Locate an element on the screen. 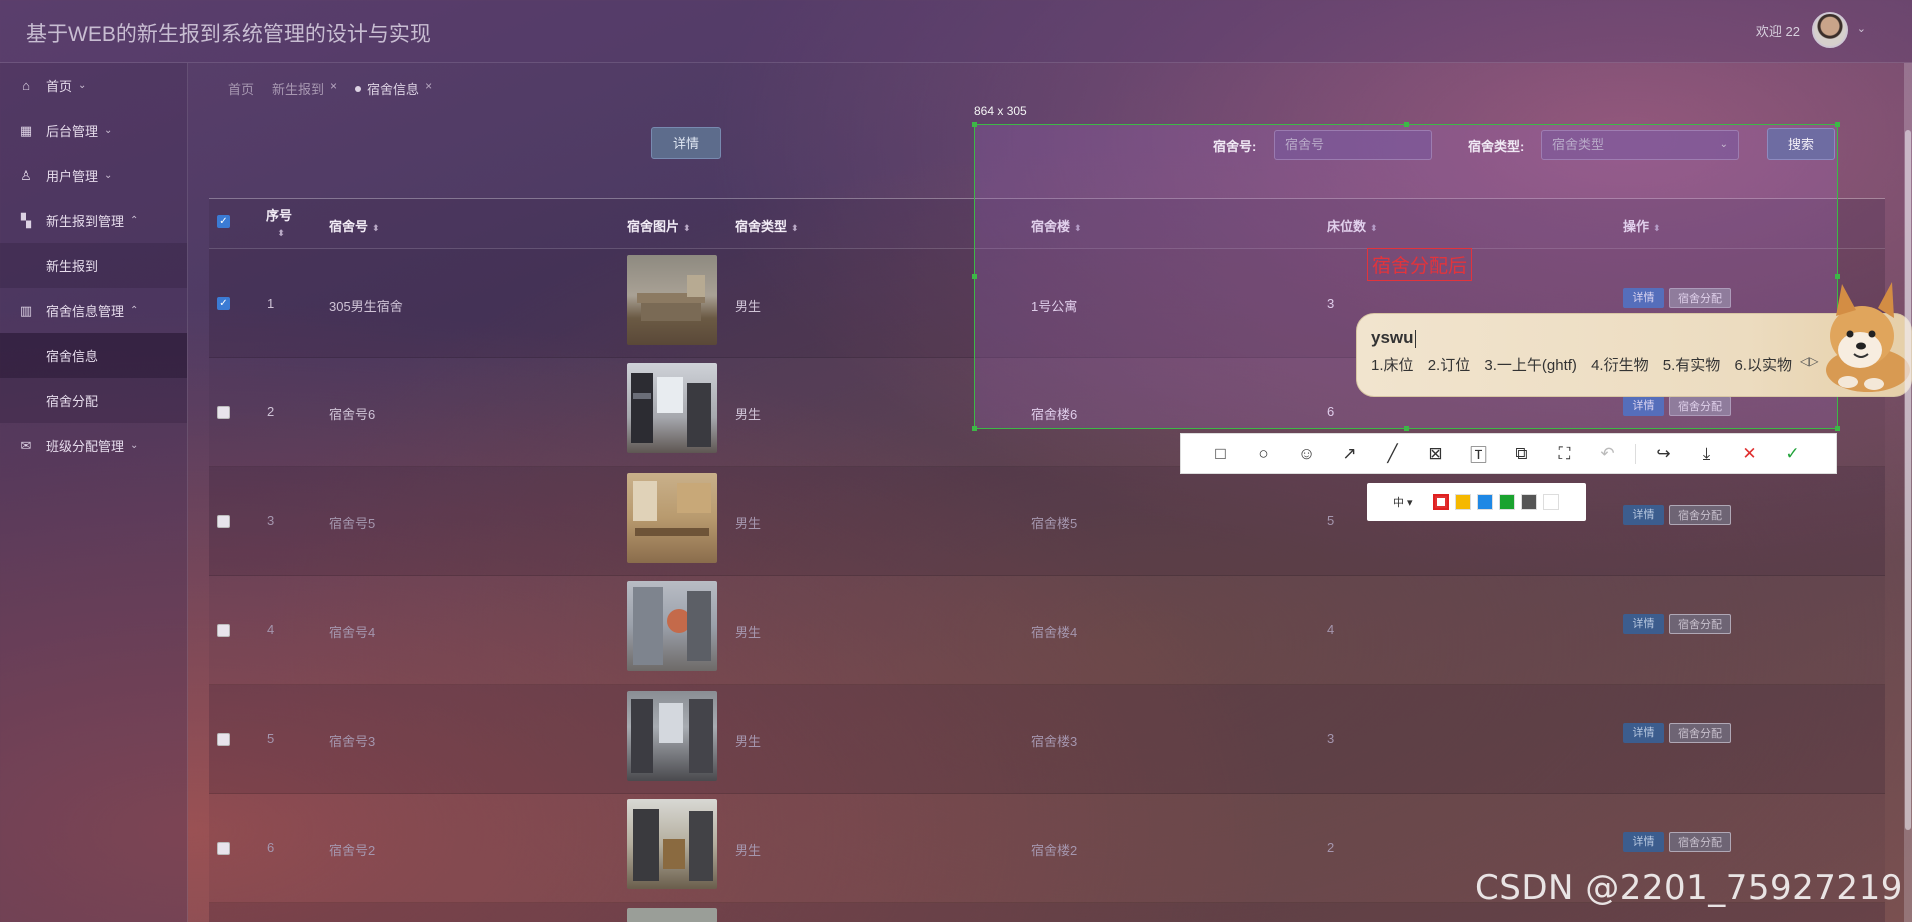 This screenshot has height=922, width=1912. sidebar-item-class: ✉ 班级分配管理 ⌄ is located at coordinates (93, 445).